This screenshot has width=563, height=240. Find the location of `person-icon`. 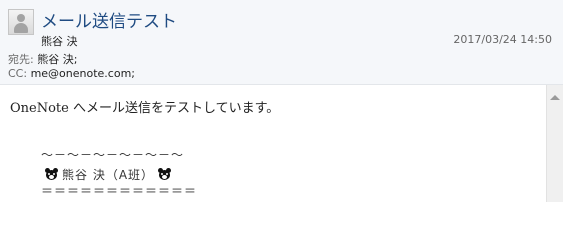

person-icon is located at coordinates (21, 22).